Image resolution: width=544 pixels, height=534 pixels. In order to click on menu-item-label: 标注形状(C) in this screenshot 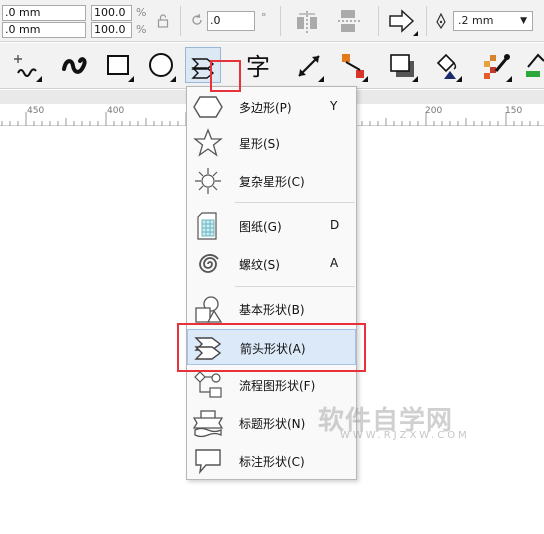, I will do `click(272, 462)`.